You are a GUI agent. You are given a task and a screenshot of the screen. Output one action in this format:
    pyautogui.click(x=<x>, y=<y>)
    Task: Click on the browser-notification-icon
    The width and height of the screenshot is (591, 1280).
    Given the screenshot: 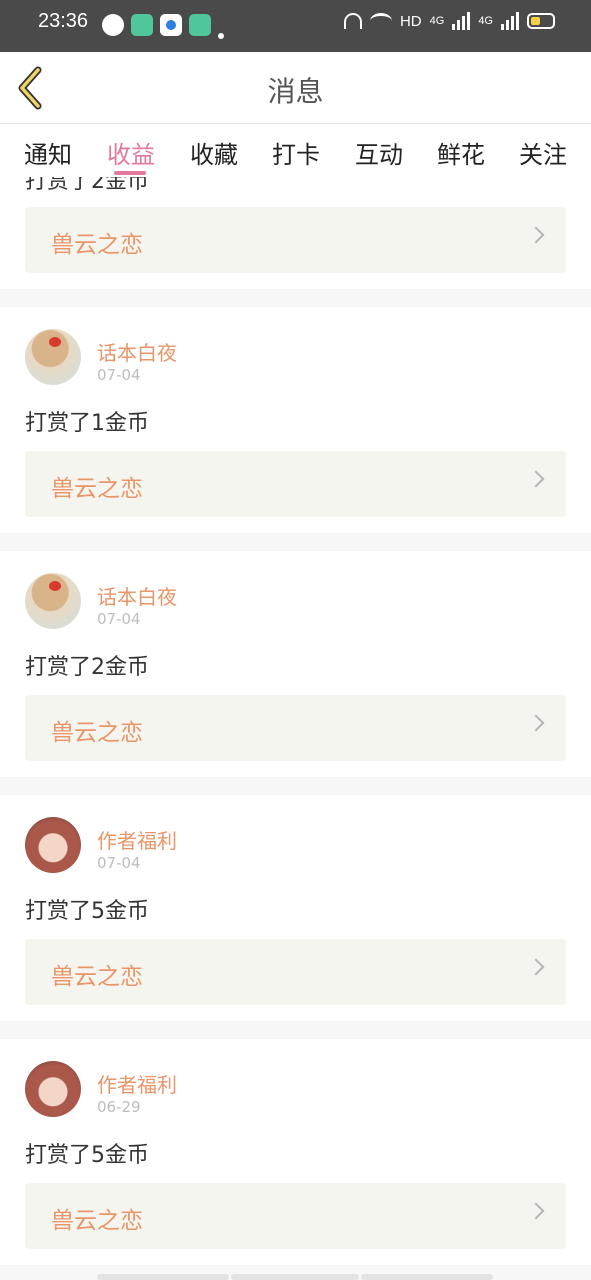 What is the action you would take?
    pyautogui.click(x=171, y=25)
    